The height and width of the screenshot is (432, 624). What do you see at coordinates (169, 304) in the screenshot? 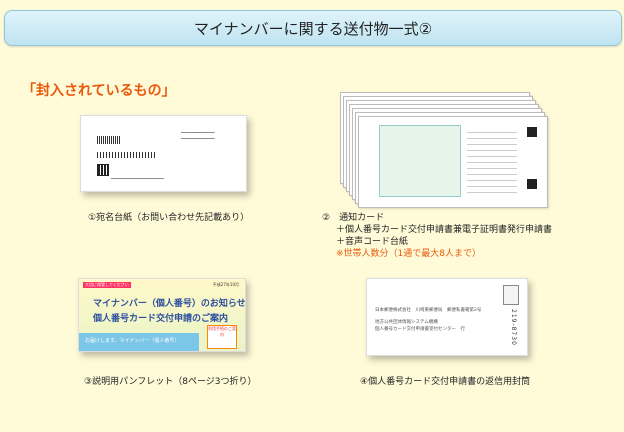
I see `pamphlet-heading1: マイナンバー（個人番号）のお知らせ` at bounding box center [169, 304].